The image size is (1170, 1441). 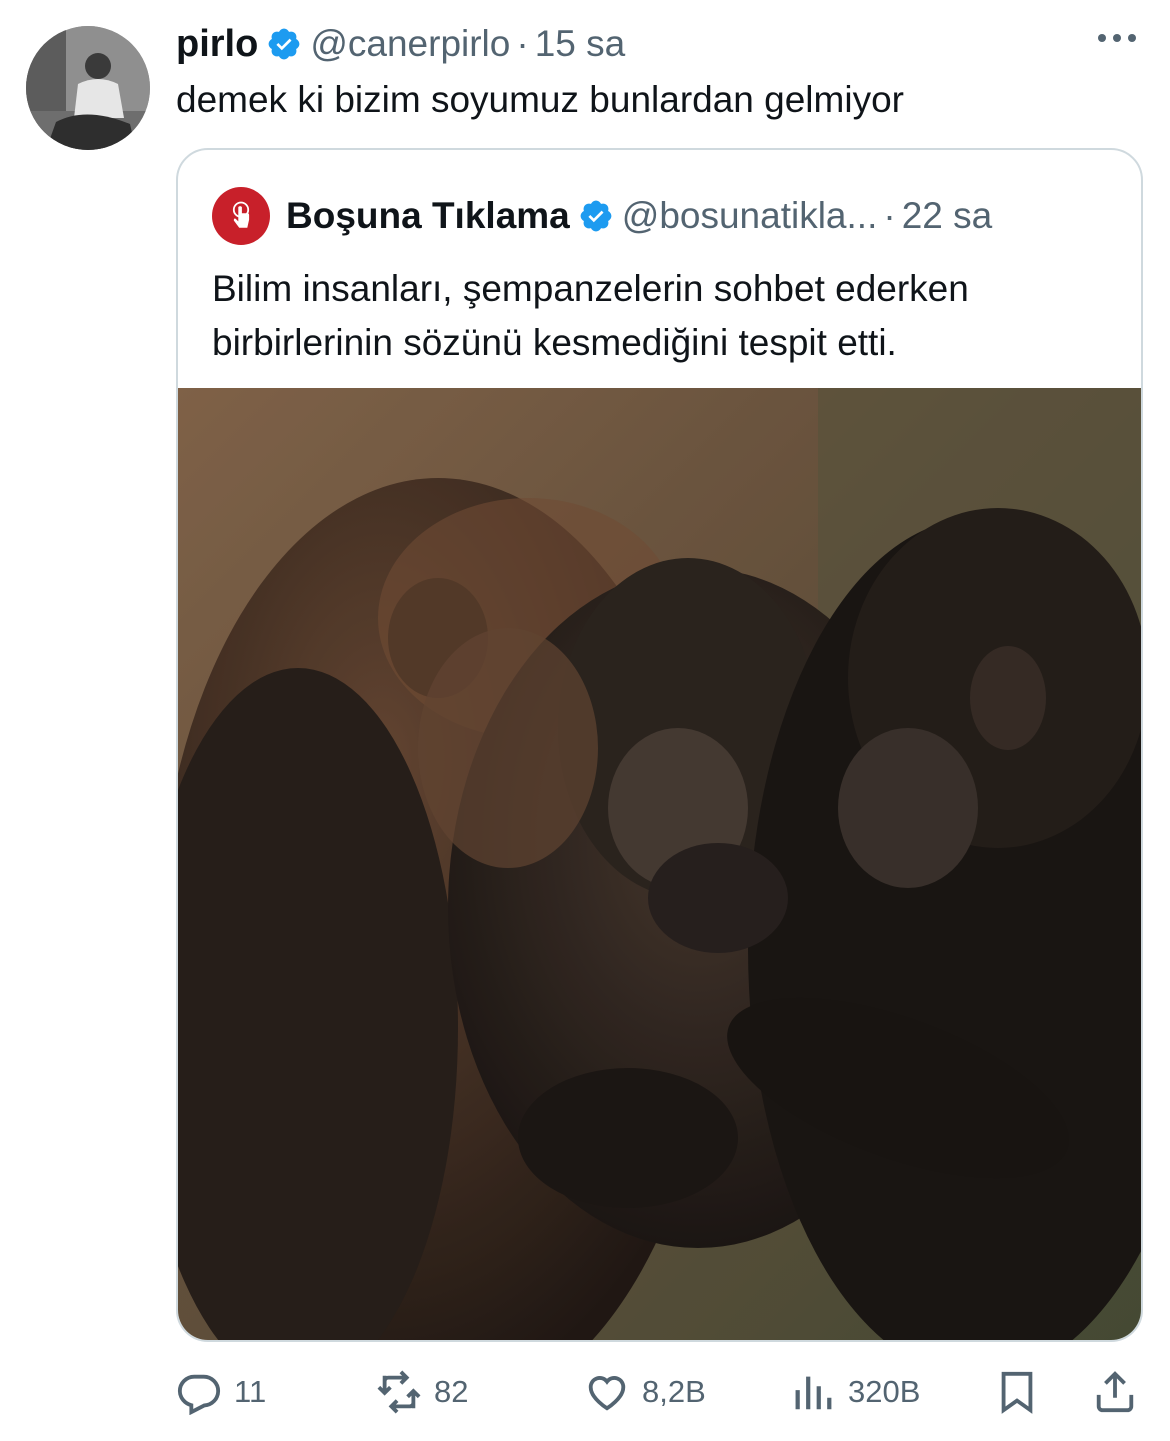 I want to click on action-bar: 11 82 8,2B 320B, so click(x=661, y=1392).